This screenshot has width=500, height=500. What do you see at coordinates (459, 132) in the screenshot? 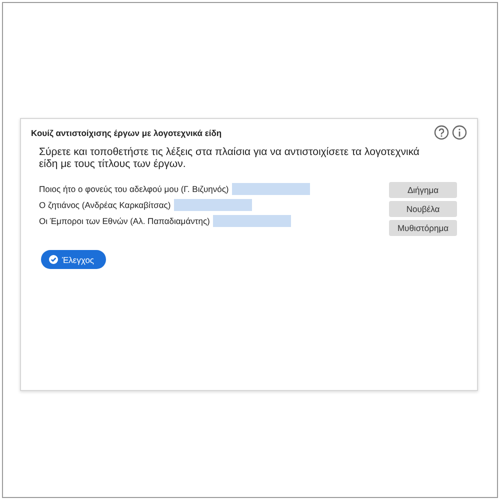
I see `info-icon` at bounding box center [459, 132].